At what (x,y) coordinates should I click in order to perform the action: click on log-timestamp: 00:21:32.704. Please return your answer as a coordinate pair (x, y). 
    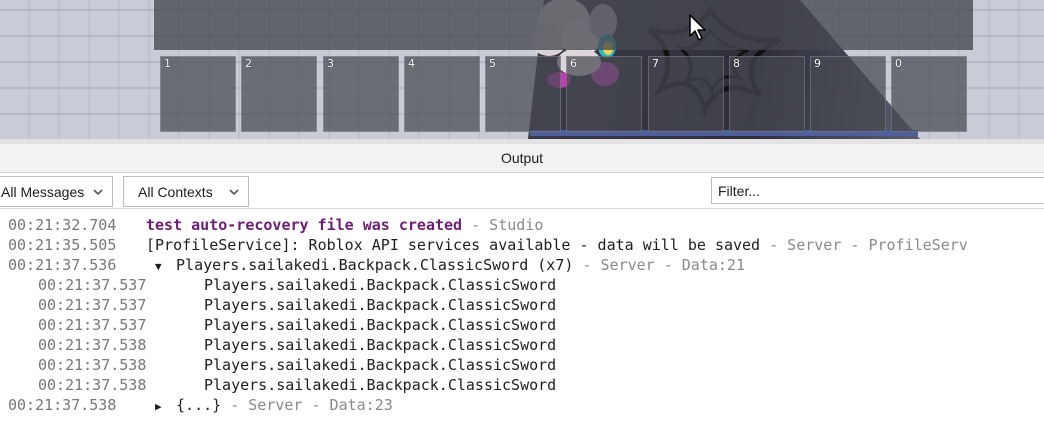
    Looking at the image, I should click on (62, 225).